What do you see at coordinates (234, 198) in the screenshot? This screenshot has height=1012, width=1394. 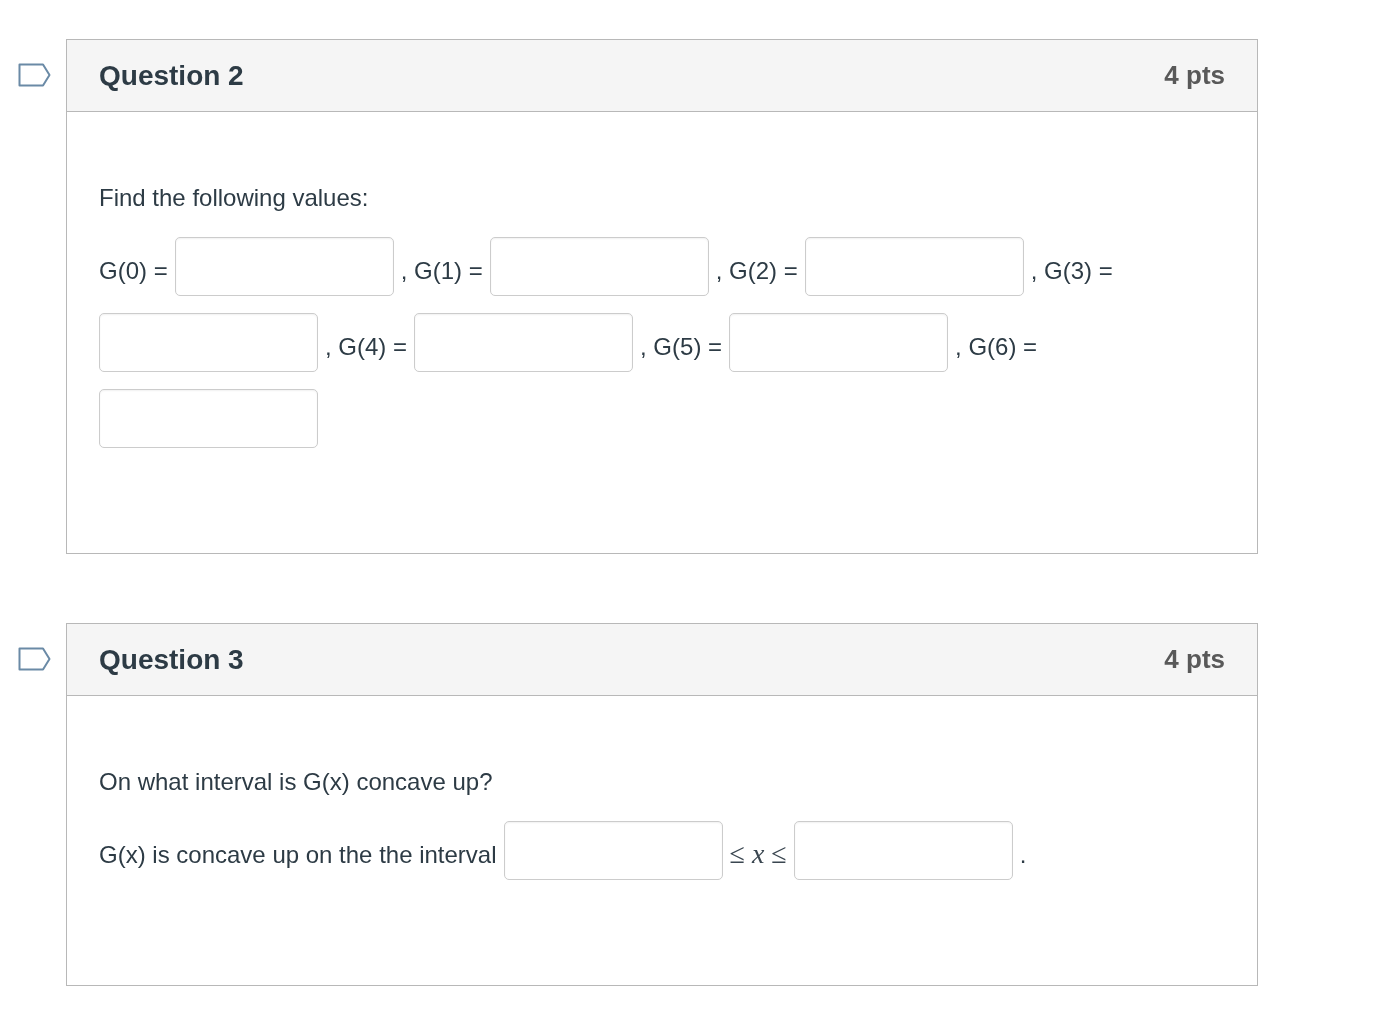 I see `question-prompt: Find the following values:` at bounding box center [234, 198].